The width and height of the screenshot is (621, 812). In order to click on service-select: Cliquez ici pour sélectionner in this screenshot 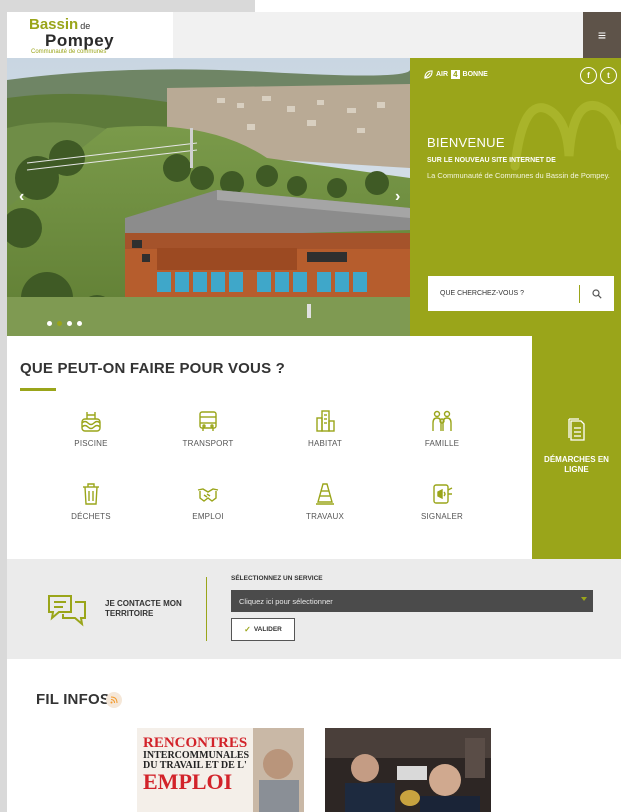, I will do `click(412, 601)`.